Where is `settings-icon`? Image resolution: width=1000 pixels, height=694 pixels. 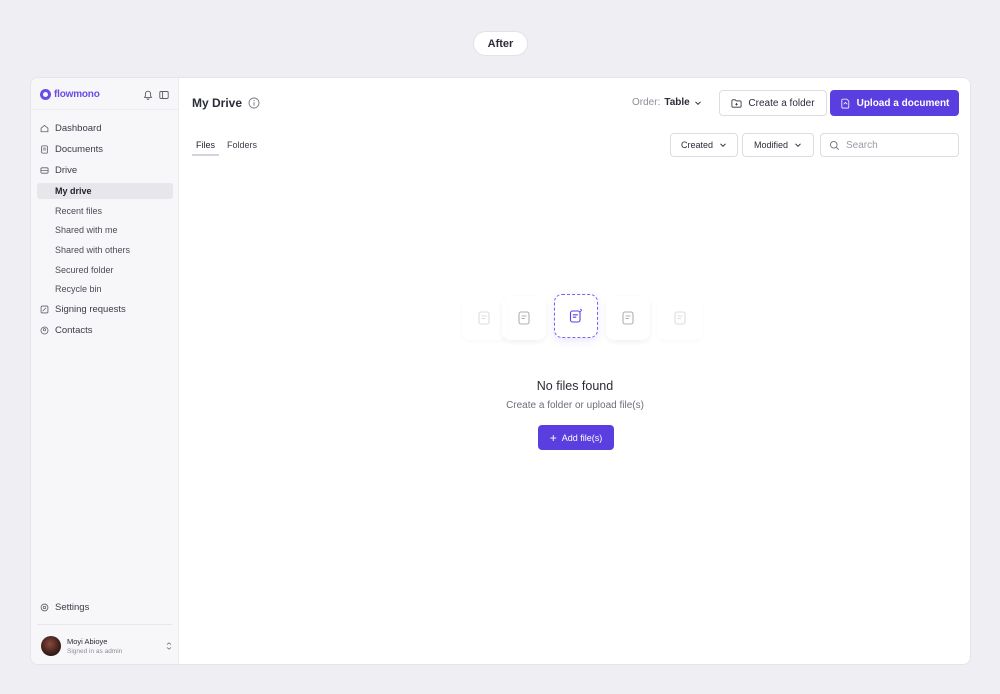
settings-icon is located at coordinates (44, 607).